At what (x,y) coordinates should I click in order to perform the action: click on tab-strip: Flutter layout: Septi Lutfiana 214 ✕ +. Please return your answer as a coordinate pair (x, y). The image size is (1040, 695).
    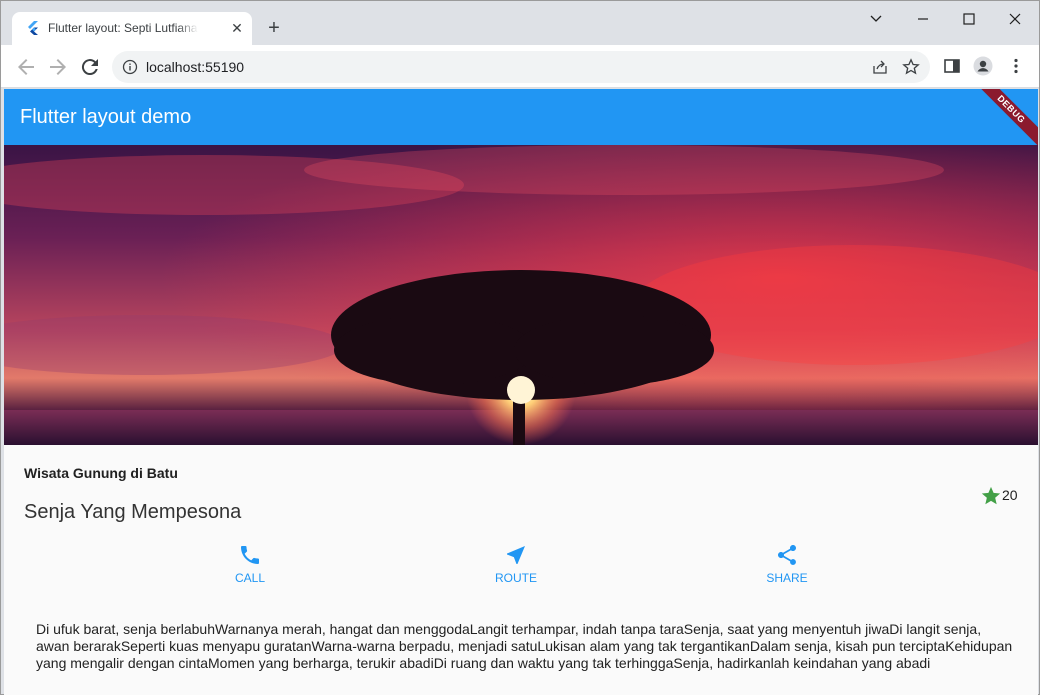
    Looking at the image, I should click on (520, 23).